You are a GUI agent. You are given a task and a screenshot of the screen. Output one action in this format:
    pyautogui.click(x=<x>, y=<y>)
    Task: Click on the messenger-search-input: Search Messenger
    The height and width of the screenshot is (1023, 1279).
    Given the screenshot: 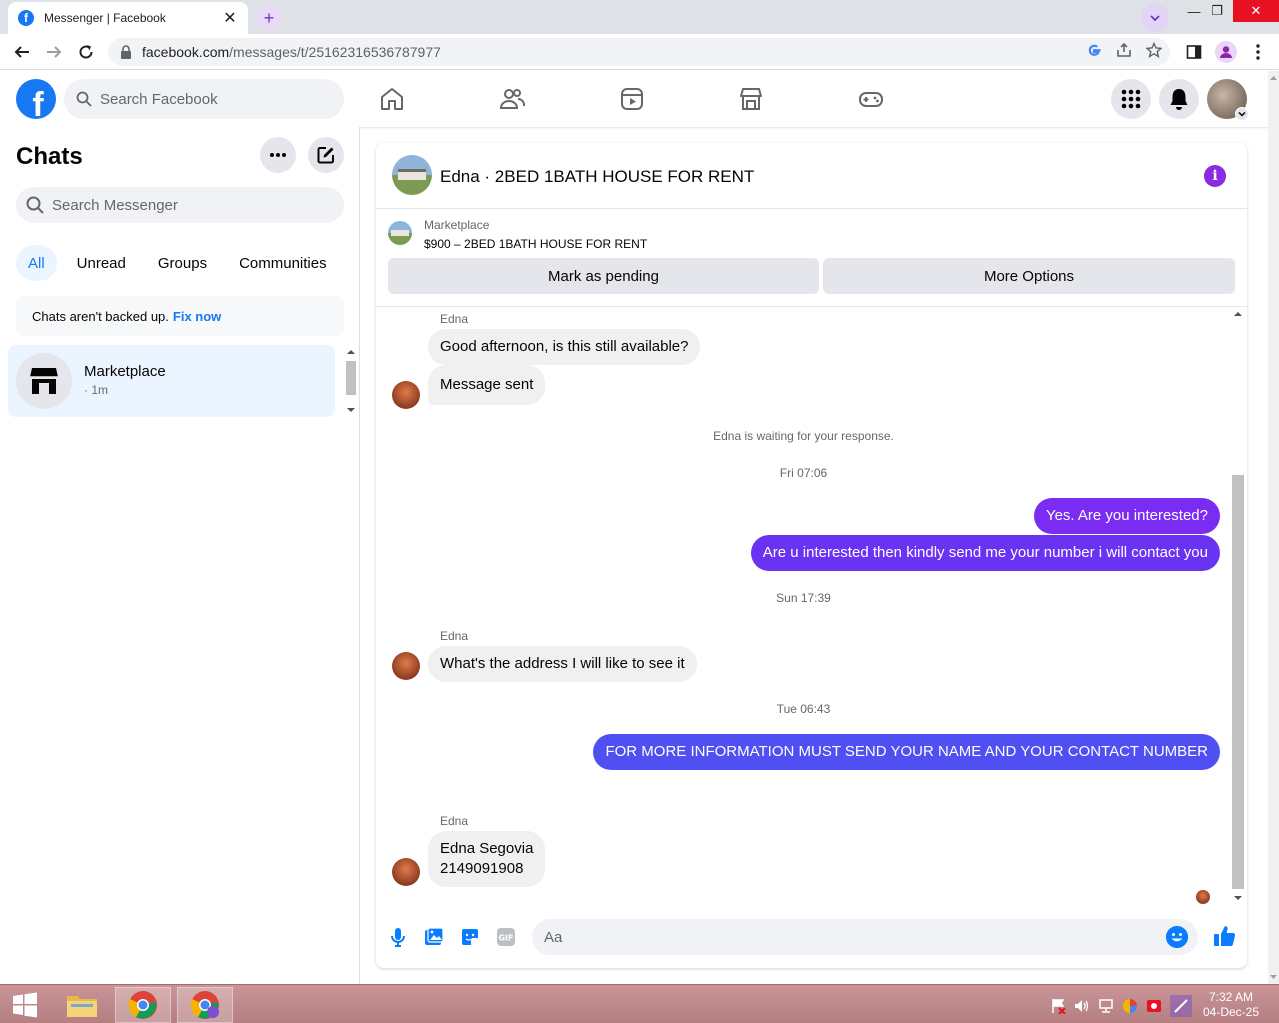 What is the action you would take?
    pyautogui.click(x=180, y=205)
    